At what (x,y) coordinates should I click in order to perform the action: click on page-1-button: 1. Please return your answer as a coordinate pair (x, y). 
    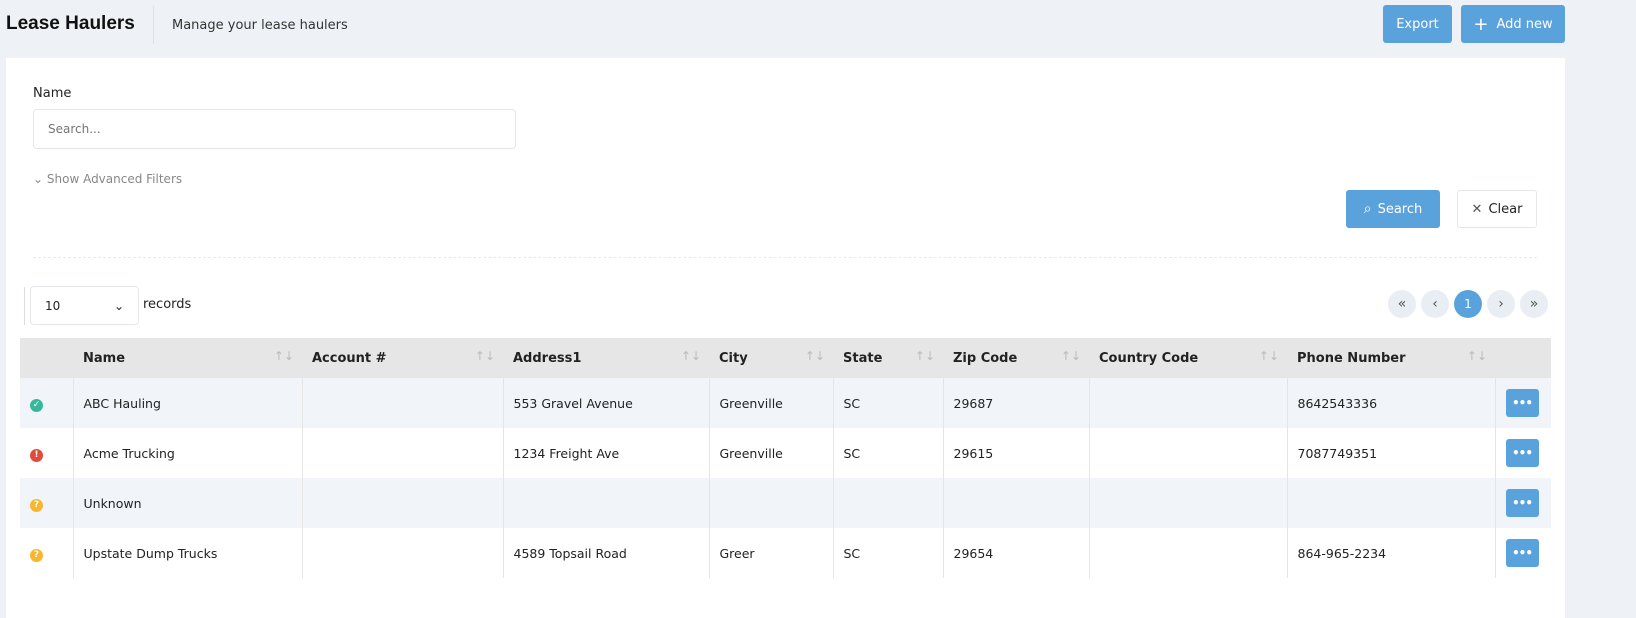
    Looking at the image, I should click on (1468, 304).